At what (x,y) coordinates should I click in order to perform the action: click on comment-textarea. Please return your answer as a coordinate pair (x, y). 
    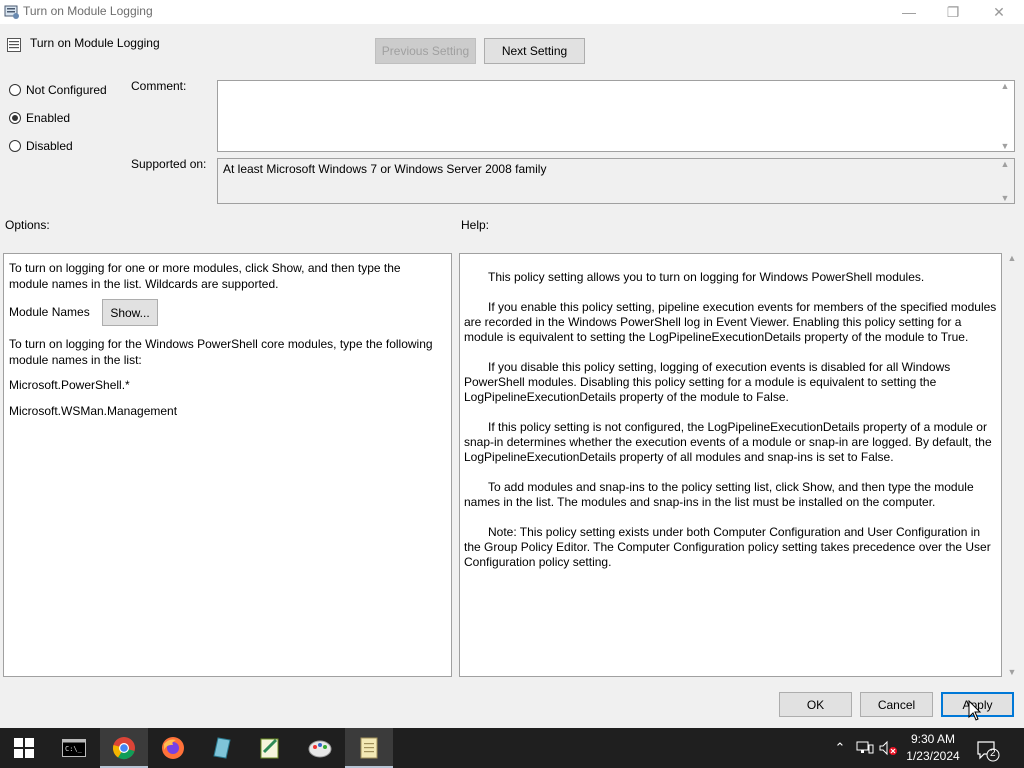
    Looking at the image, I should click on (616, 116).